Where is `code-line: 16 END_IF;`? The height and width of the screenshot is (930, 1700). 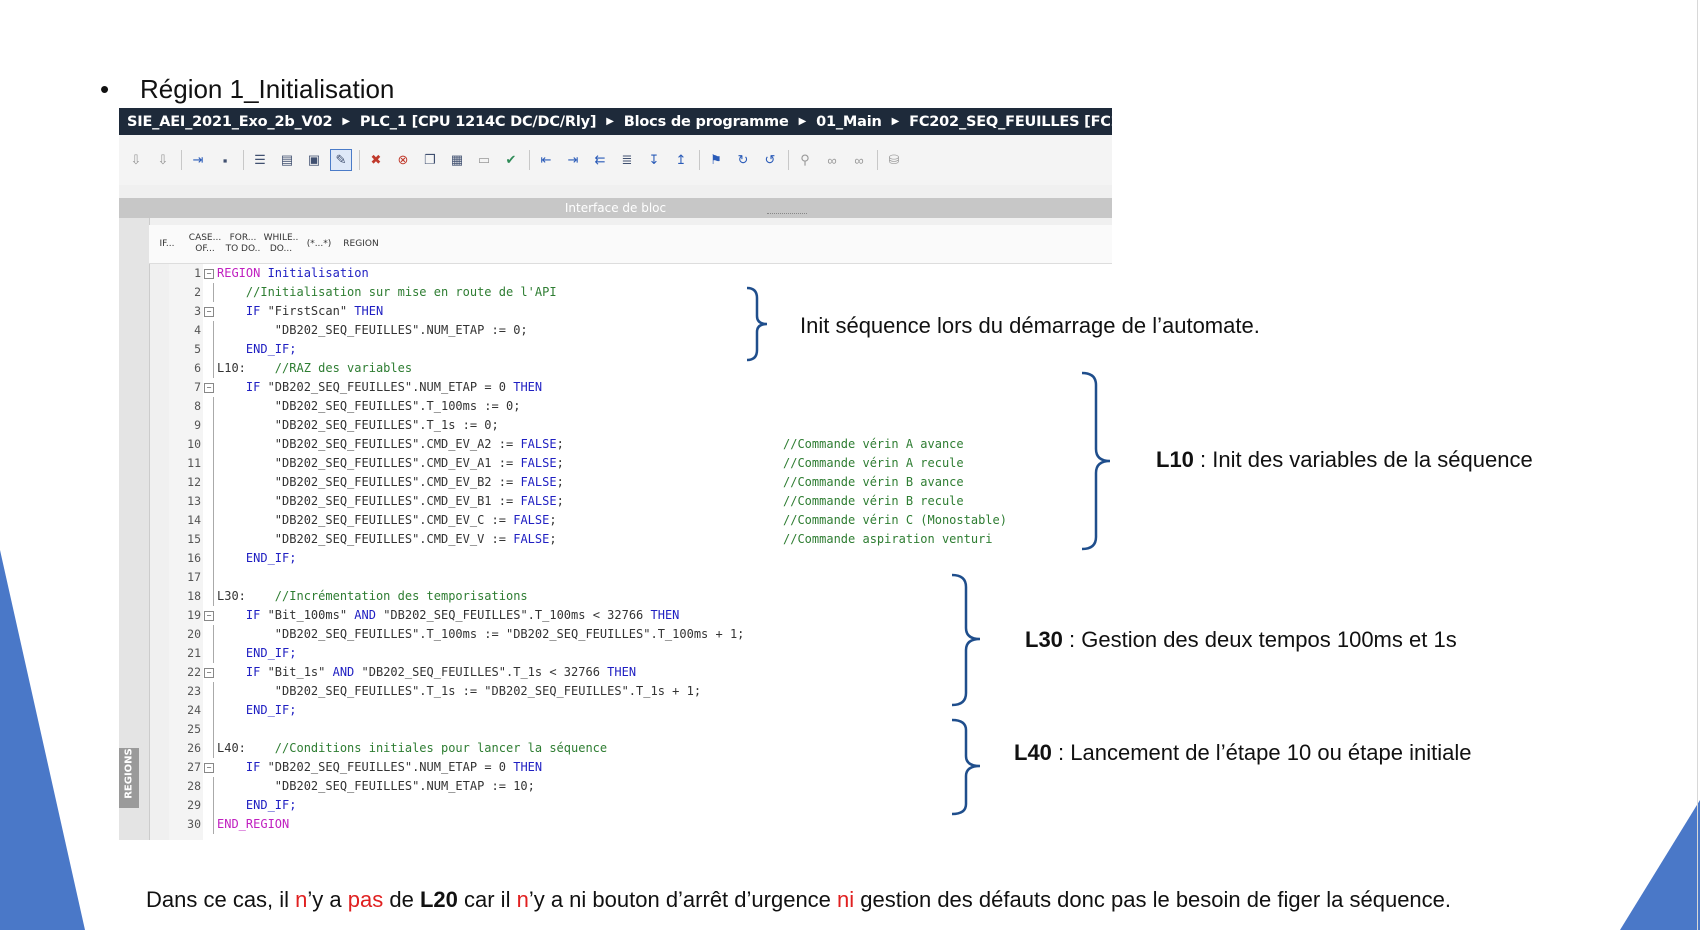 code-line: 16 END_IF; is located at coordinates (640, 558).